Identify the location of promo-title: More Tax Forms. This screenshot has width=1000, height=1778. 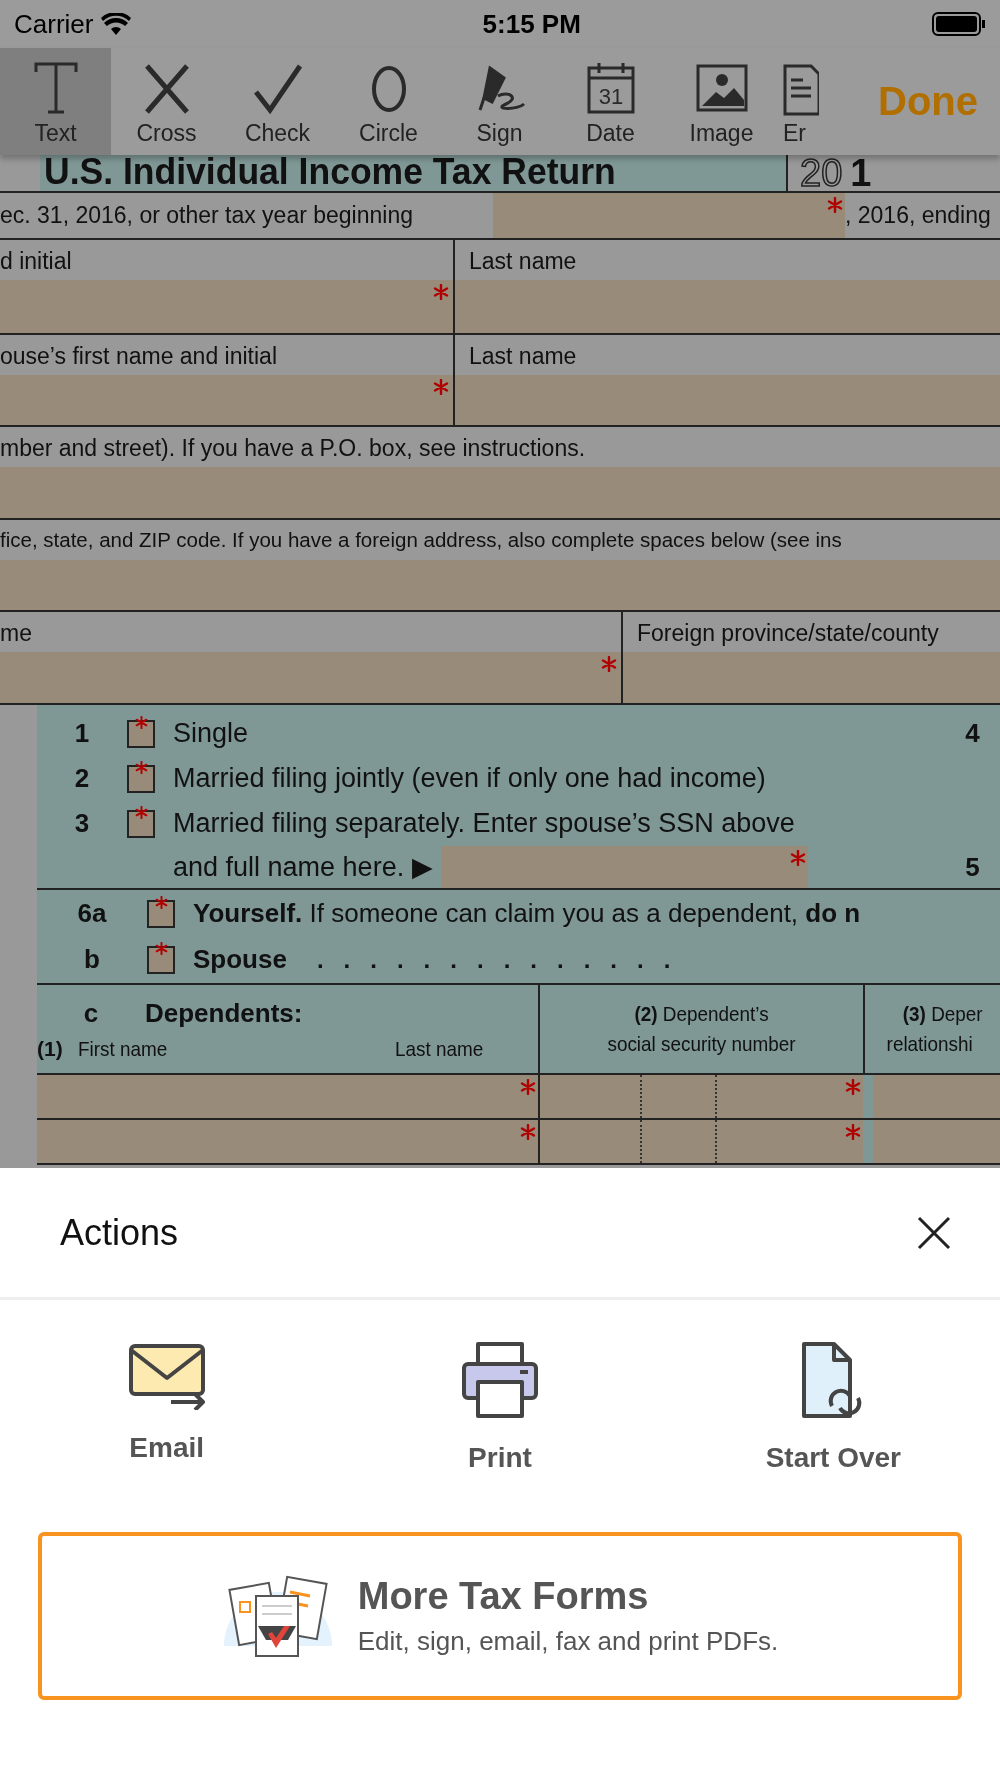
(503, 1596).